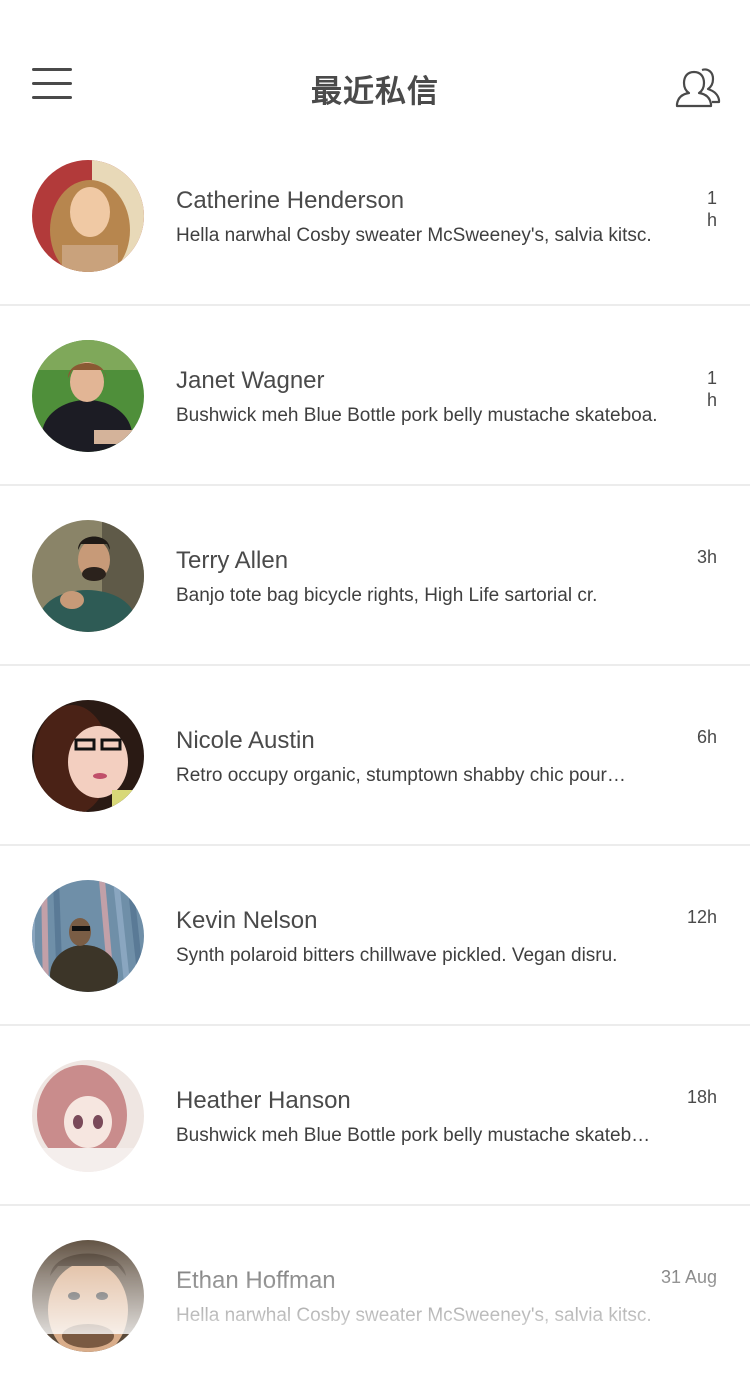 The image size is (750, 1386). I want to click on contact-name: Nicole Austin, so click(245, 740).